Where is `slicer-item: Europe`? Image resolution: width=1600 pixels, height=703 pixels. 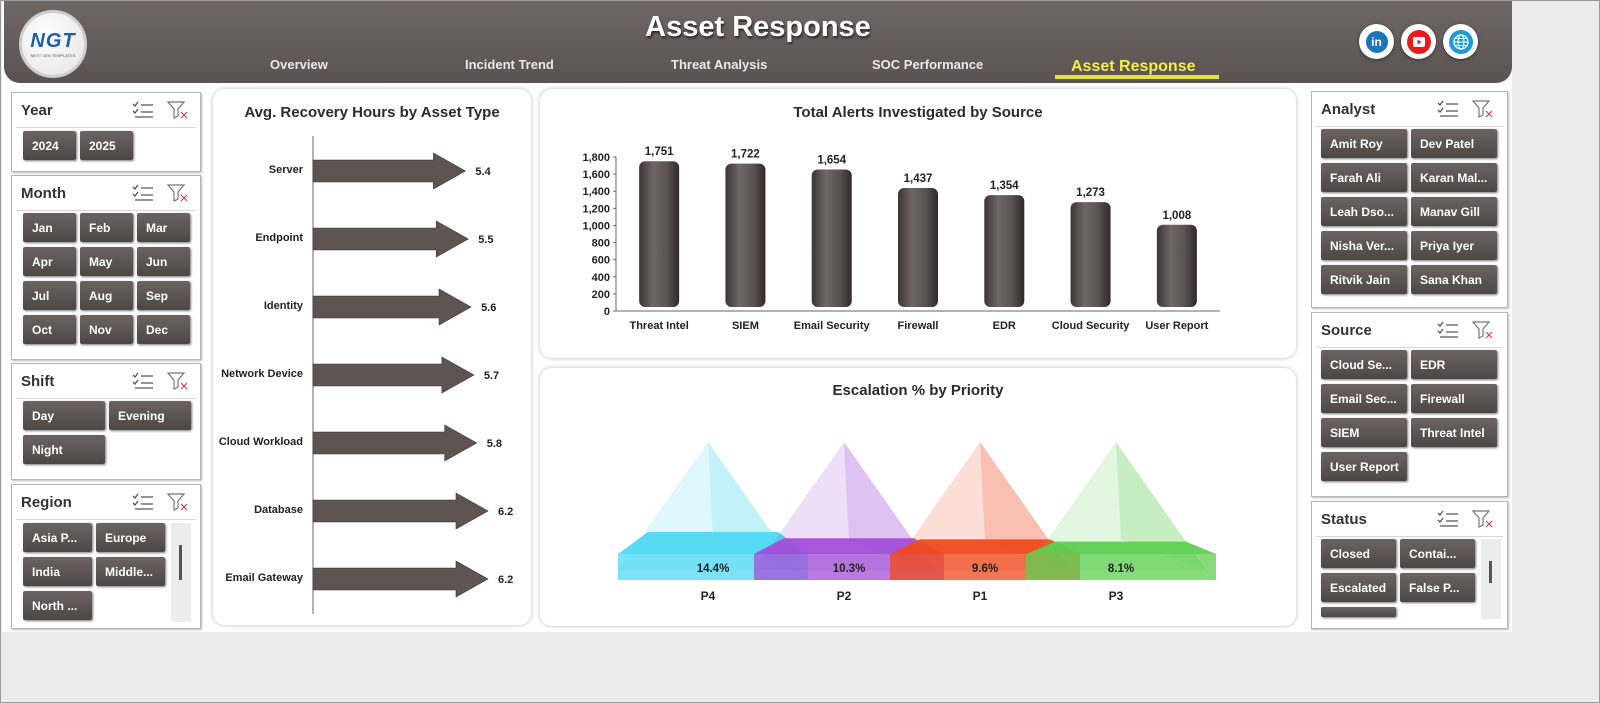
slicer-item: Europe is located at coordinates (130, 537).